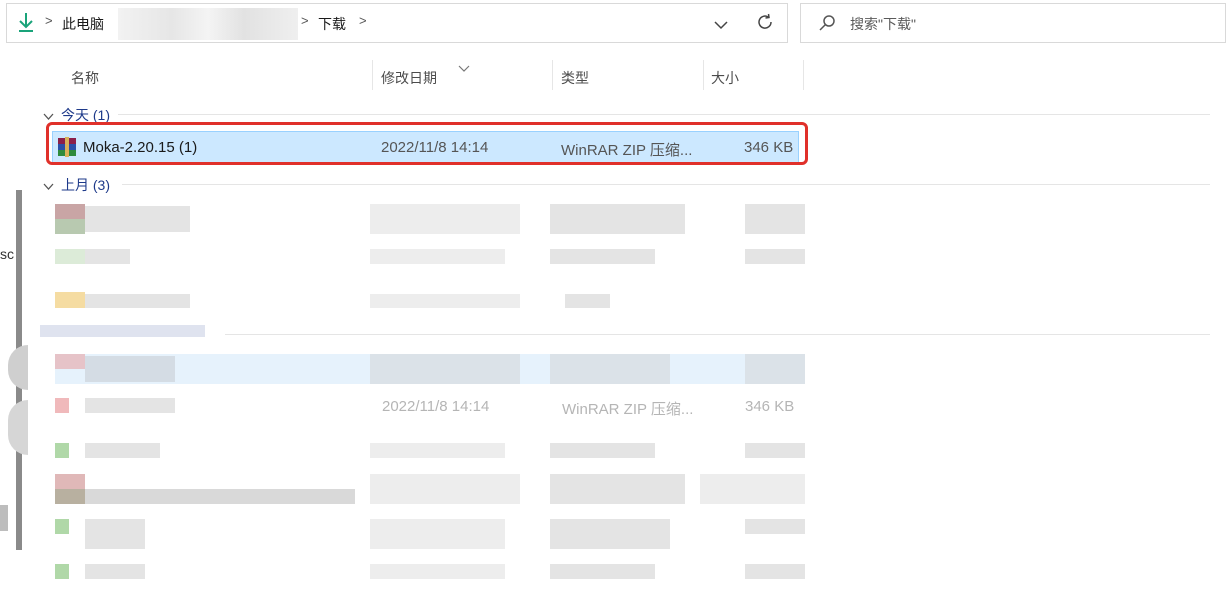 The height and width of the screenshot is (598, 1226). Describe the element at coordinates (725, 78) in the screenshot. I see `column-header-size: 大小` at that location.